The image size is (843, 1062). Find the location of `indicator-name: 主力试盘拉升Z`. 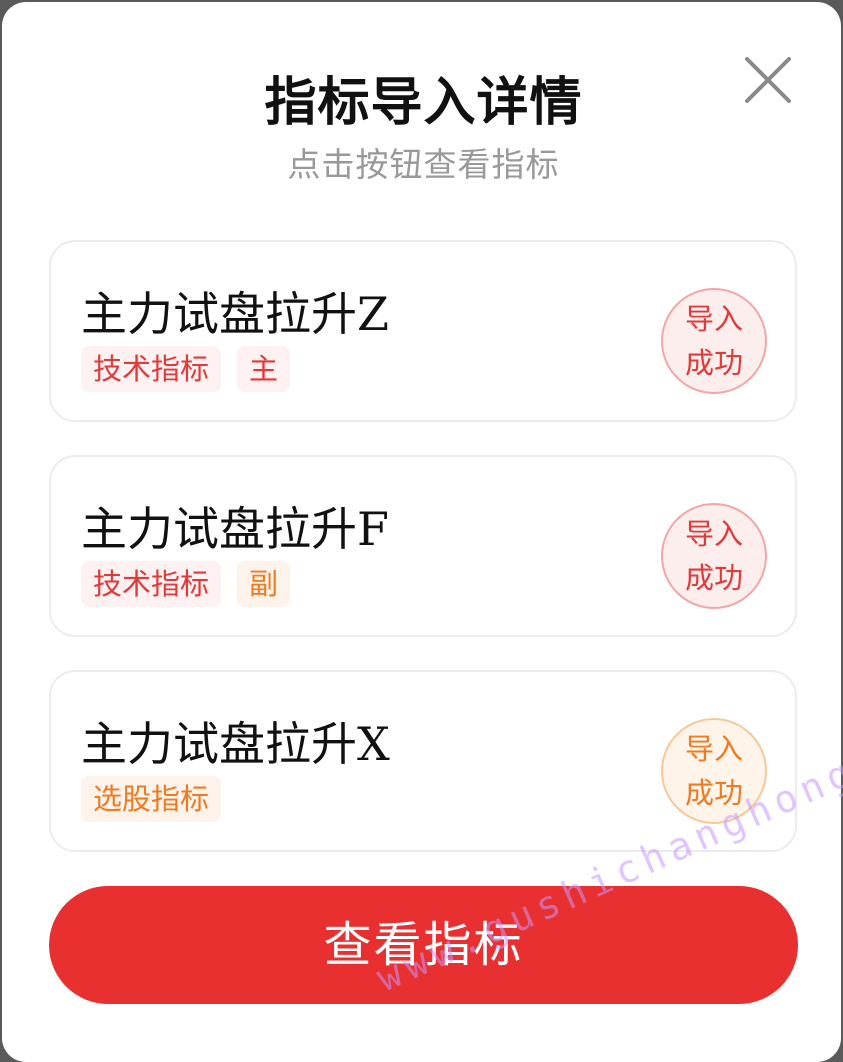

indicator-name: 主力试盘拉升Z is located at coordinates (235, 314).